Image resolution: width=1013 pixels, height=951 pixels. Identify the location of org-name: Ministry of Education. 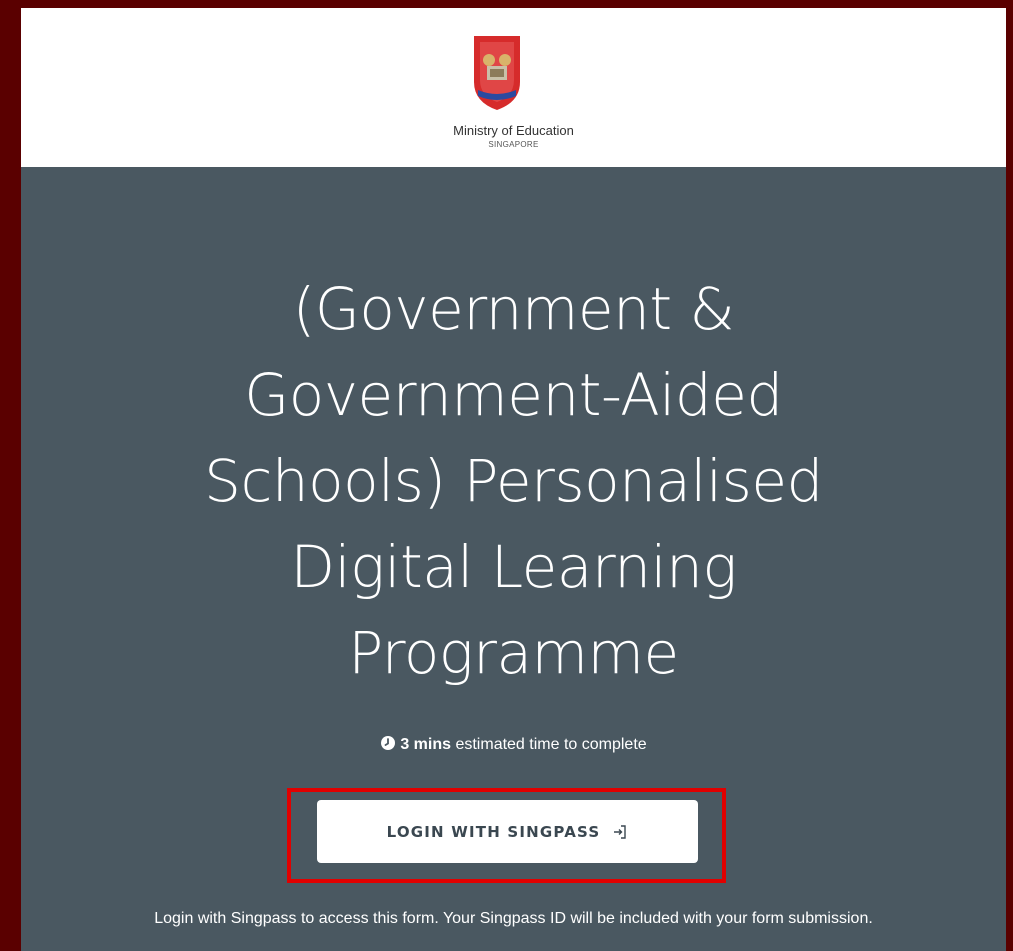
(513, 130).